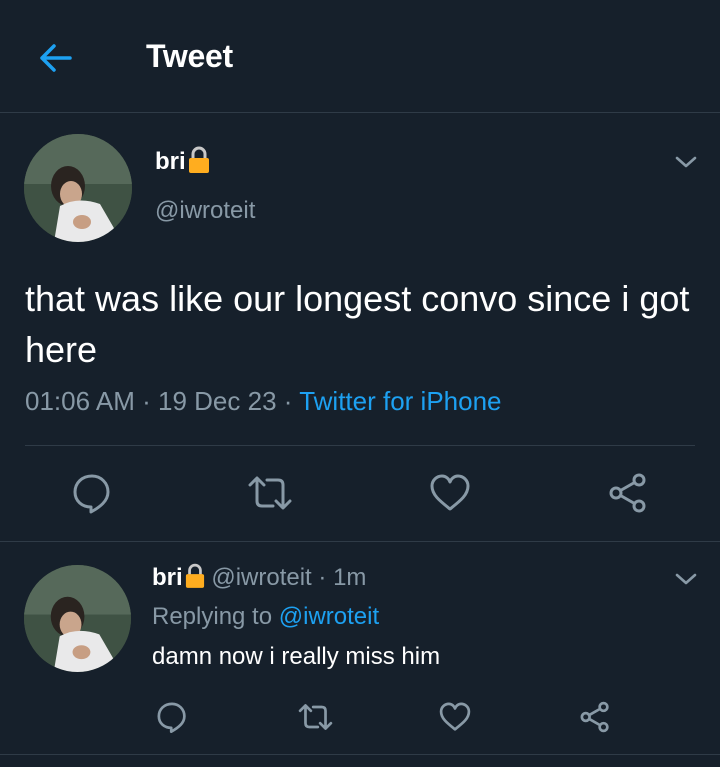  I want to click on reply-text: damn now i really miss him, so click(296, 656).